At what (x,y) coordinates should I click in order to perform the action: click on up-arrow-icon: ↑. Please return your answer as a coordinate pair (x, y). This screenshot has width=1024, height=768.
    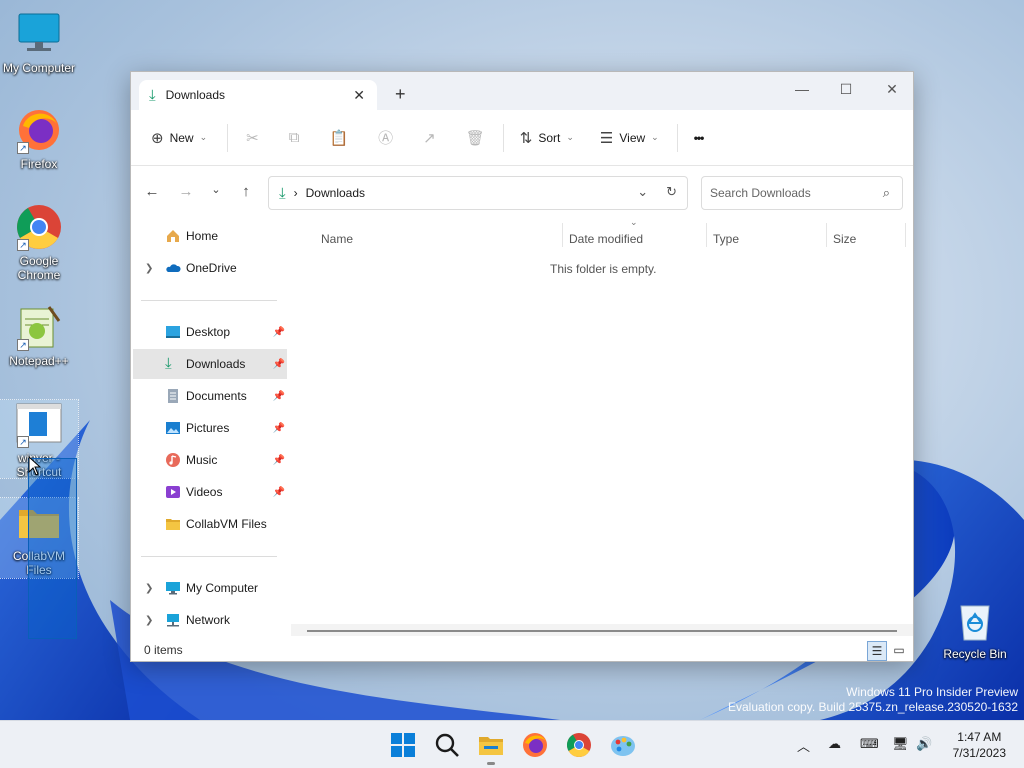
    Looking at the image, I should click on (246, 191).